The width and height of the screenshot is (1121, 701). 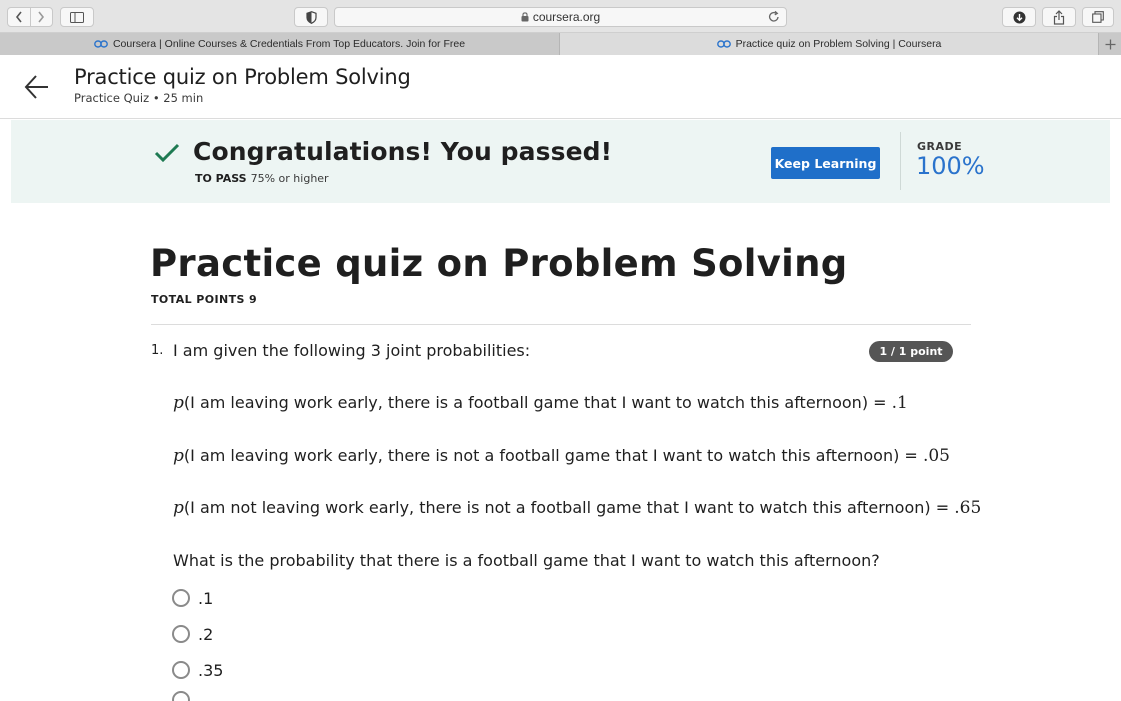 I want to click on answer-option, so click(x=185, y=695).